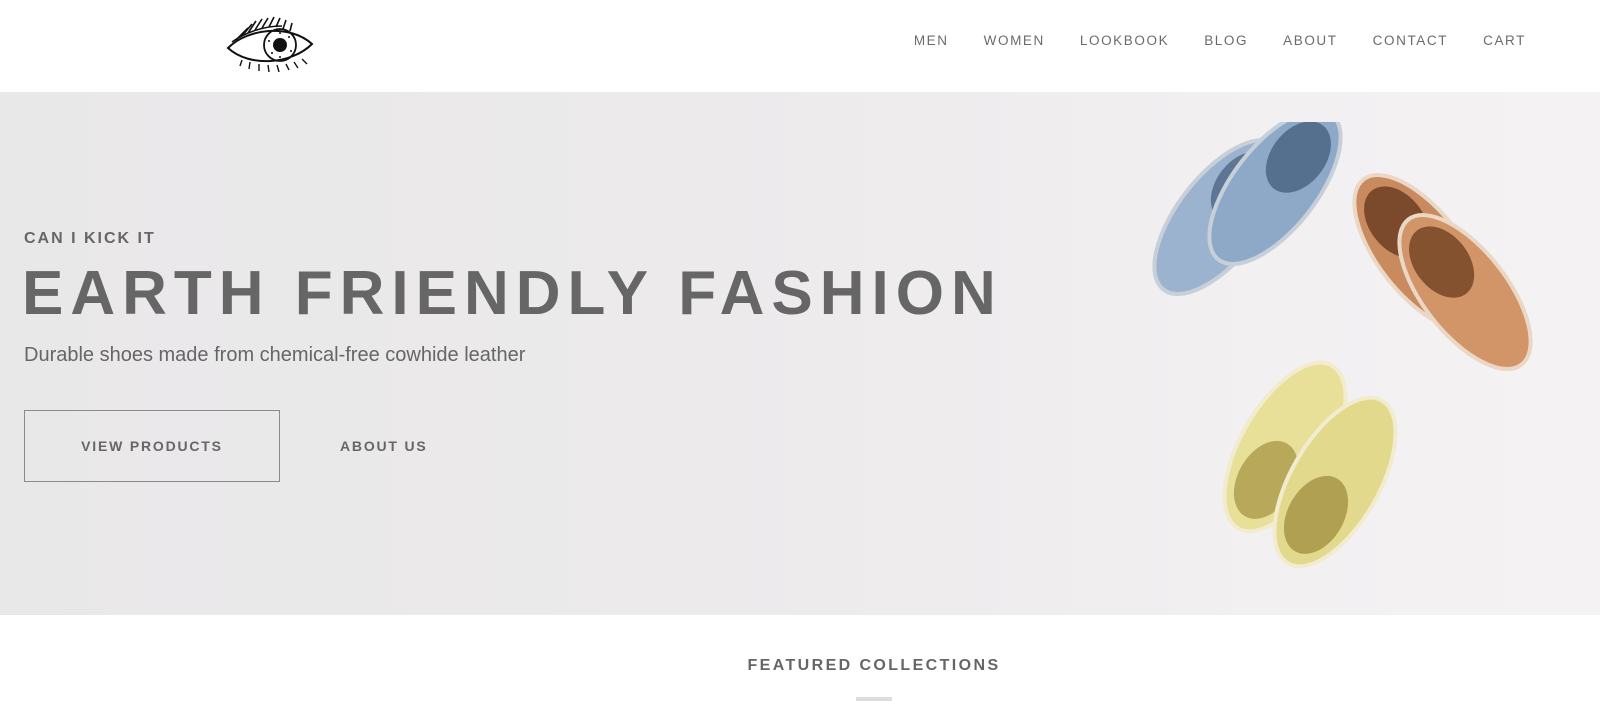 This screenshot has height=727, width=1600. I want to click on view-products-button: VIEW PRODUCTS, so click(152, 446).